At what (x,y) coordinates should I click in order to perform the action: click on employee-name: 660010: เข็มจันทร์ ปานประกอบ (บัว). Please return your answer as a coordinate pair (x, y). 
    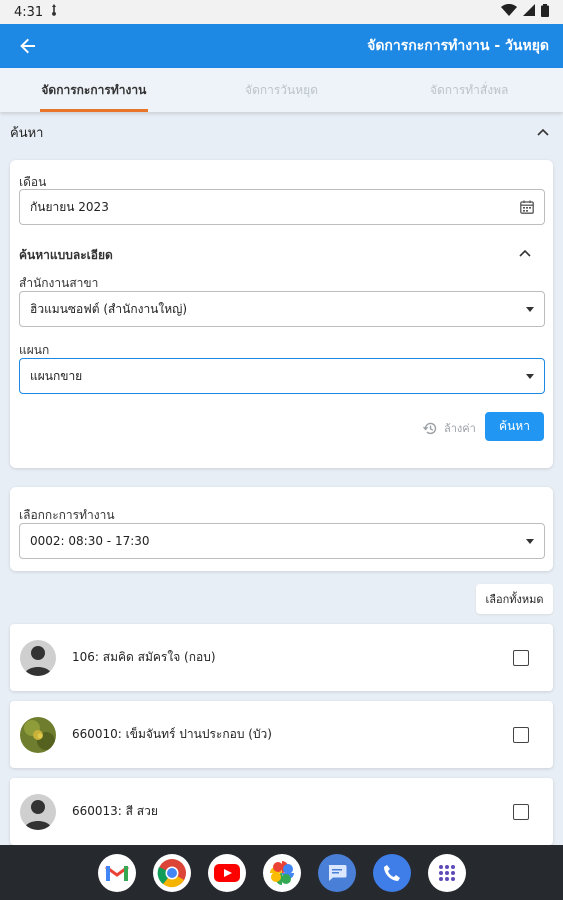
    Looking at the image, I should click on (172, 734).